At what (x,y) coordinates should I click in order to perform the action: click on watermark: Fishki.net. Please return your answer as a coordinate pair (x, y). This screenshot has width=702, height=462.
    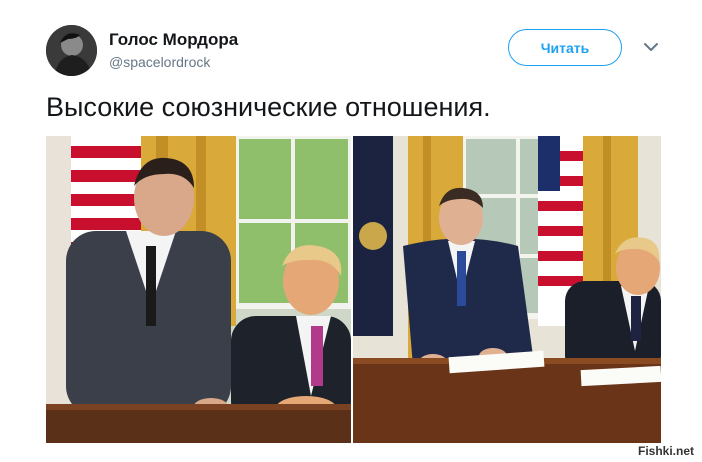
    Looking at the image, I should click on (666, 451).